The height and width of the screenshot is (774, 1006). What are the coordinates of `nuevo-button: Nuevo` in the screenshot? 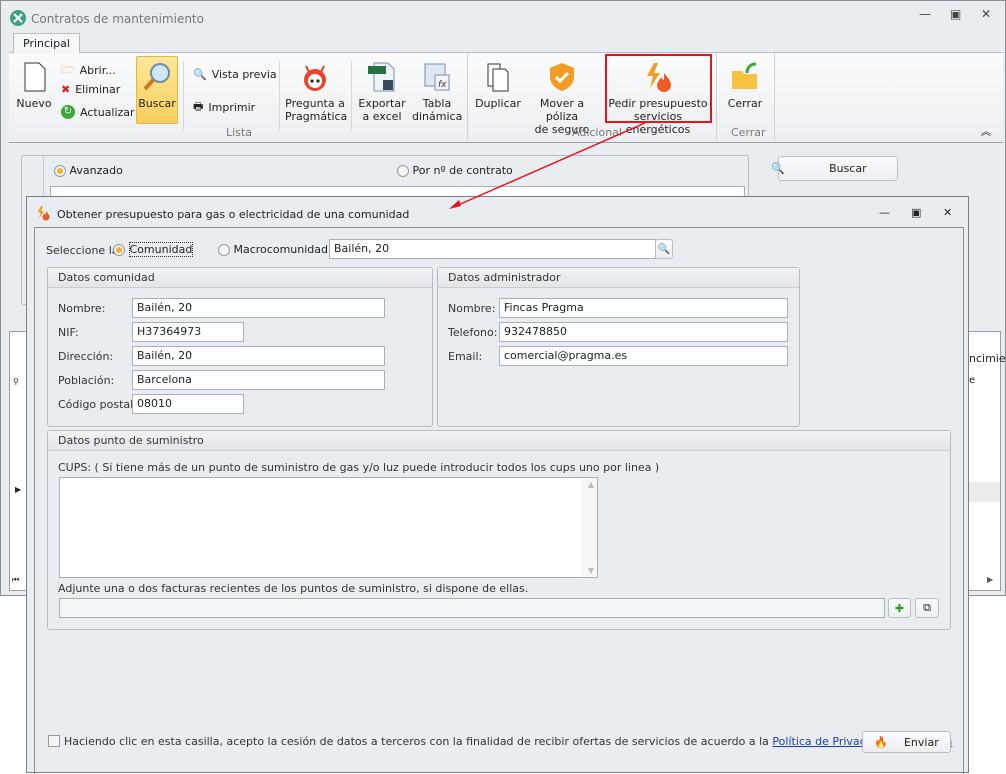 It's located at (34, 85).